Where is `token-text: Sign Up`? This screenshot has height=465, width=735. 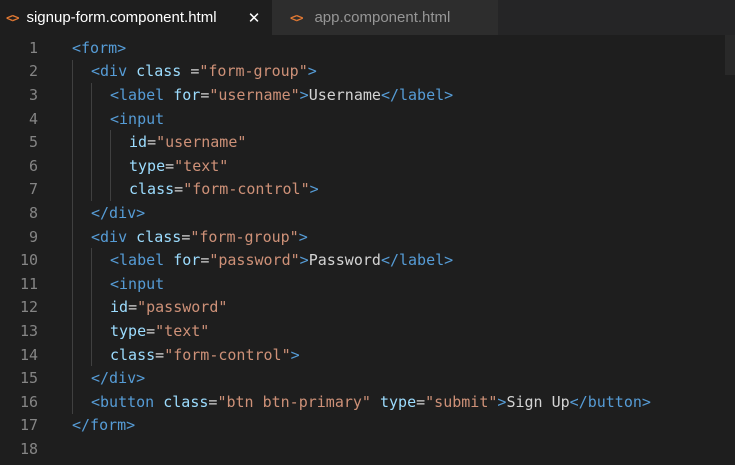 token-text: Sign Up is located at coordinates (538, 401).